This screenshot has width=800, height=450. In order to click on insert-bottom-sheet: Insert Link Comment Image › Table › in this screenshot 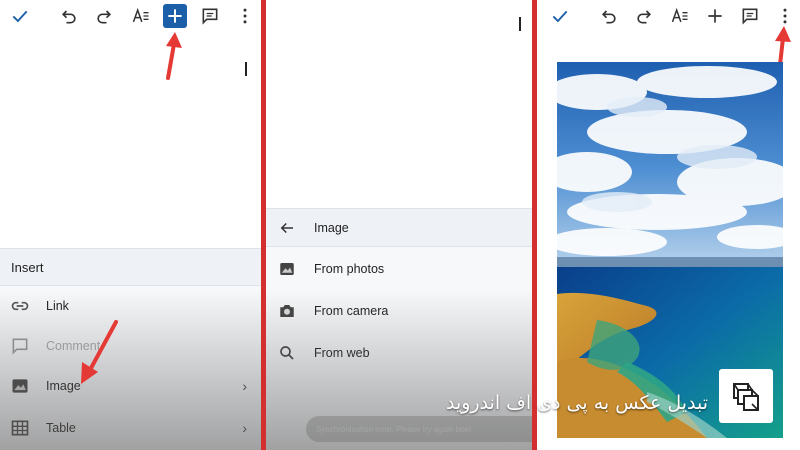, I will do `click(130, 349)`.